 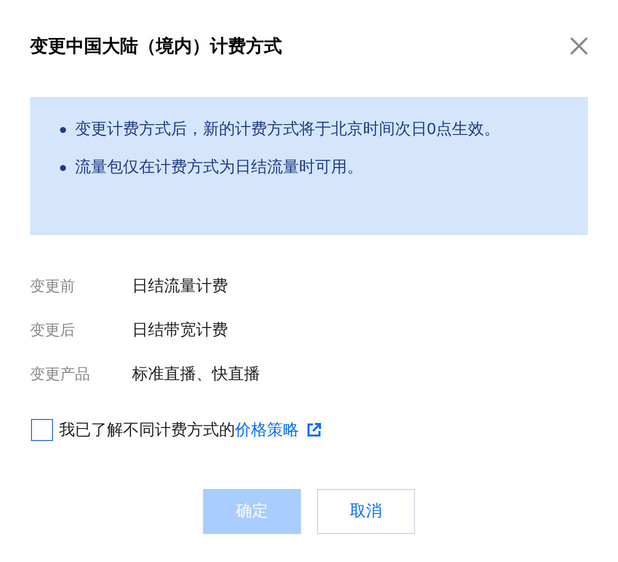 What do you see at coordinates (60, 374) in the screenshot?
I see `field-label: 变更产品` at bounding box center [60, 374].